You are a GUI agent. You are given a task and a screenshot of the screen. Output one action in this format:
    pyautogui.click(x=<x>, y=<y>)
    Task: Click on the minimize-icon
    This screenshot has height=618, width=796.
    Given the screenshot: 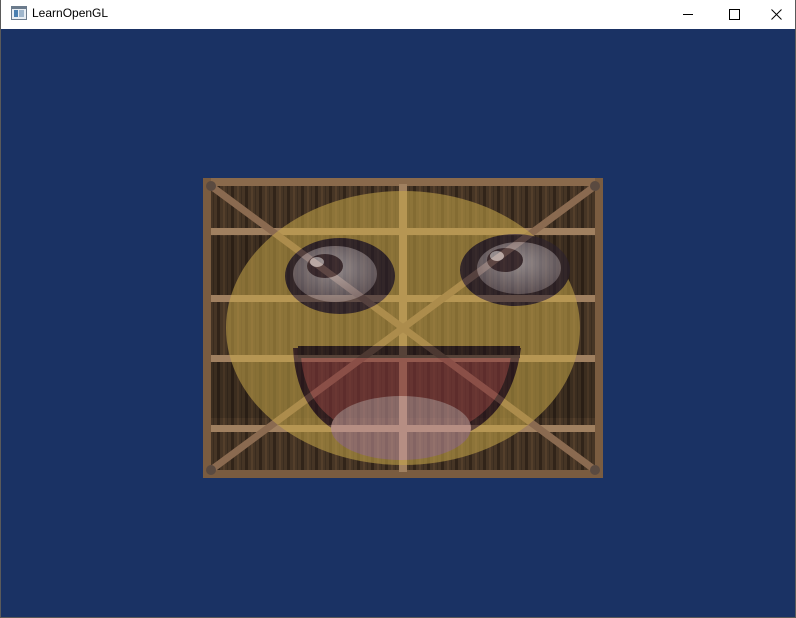 What is the action you would take?
    pyautogui.click(x=688, y=14)
    